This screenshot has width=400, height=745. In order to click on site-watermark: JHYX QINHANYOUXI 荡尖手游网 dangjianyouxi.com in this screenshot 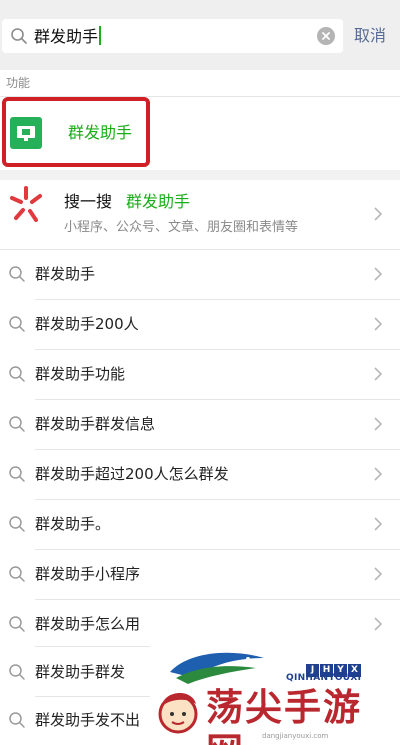, I will do `click(275, 692)`.